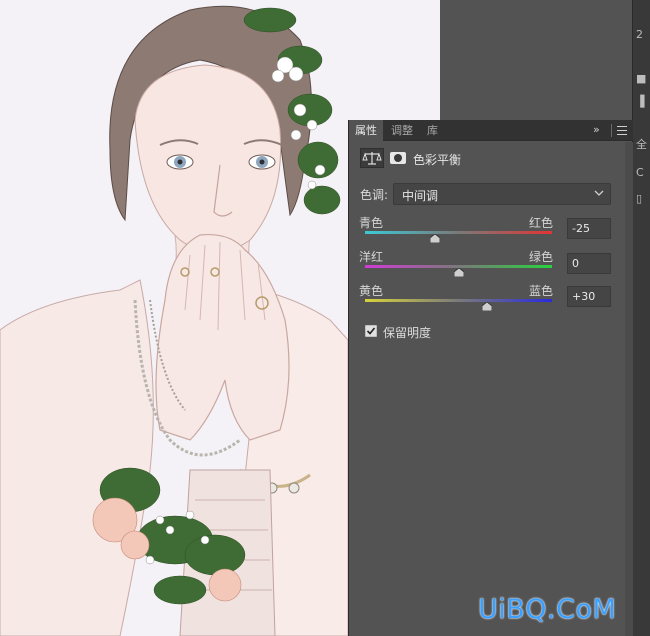  I want to click on tab-adjustments: 调整, so click(402, 130).